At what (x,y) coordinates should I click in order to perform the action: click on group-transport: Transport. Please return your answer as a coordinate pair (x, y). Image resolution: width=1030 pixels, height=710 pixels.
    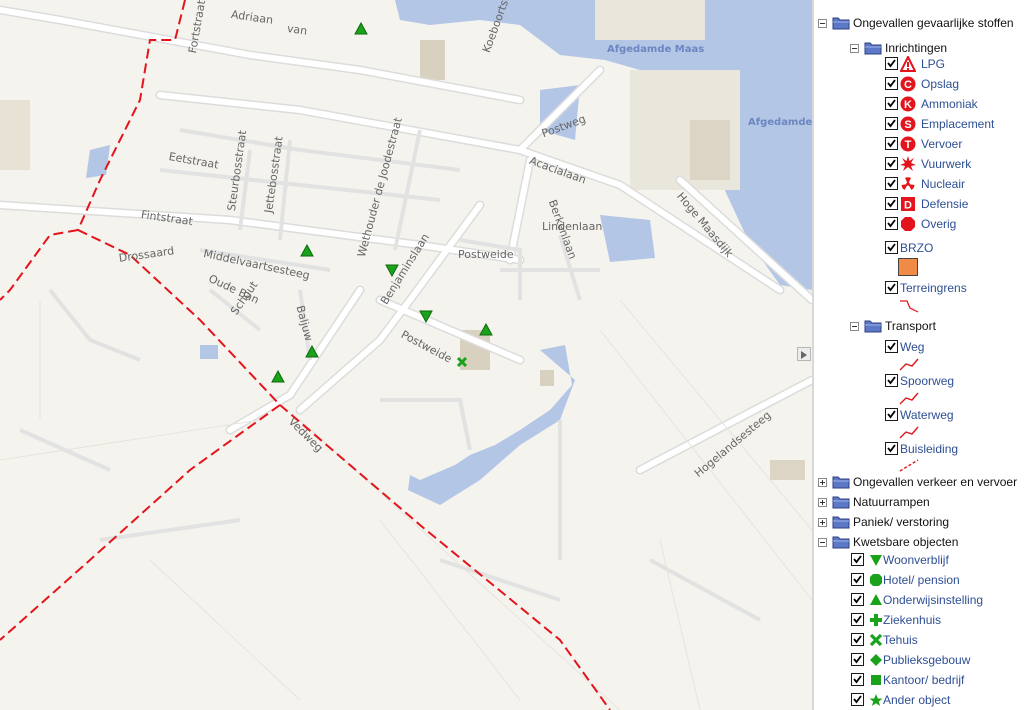
    Looking at the image, I should click on (940, 326).